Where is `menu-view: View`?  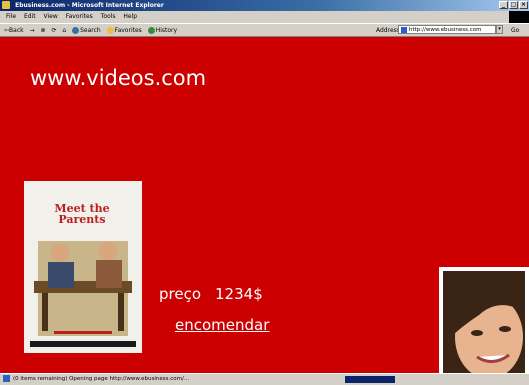 menu-view: View is located at coordinates (51, 16).